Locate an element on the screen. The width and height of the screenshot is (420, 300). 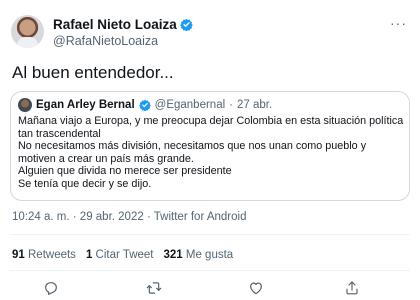
tweet-time: 10:24 a. m. is located at coordinates (41, 217).